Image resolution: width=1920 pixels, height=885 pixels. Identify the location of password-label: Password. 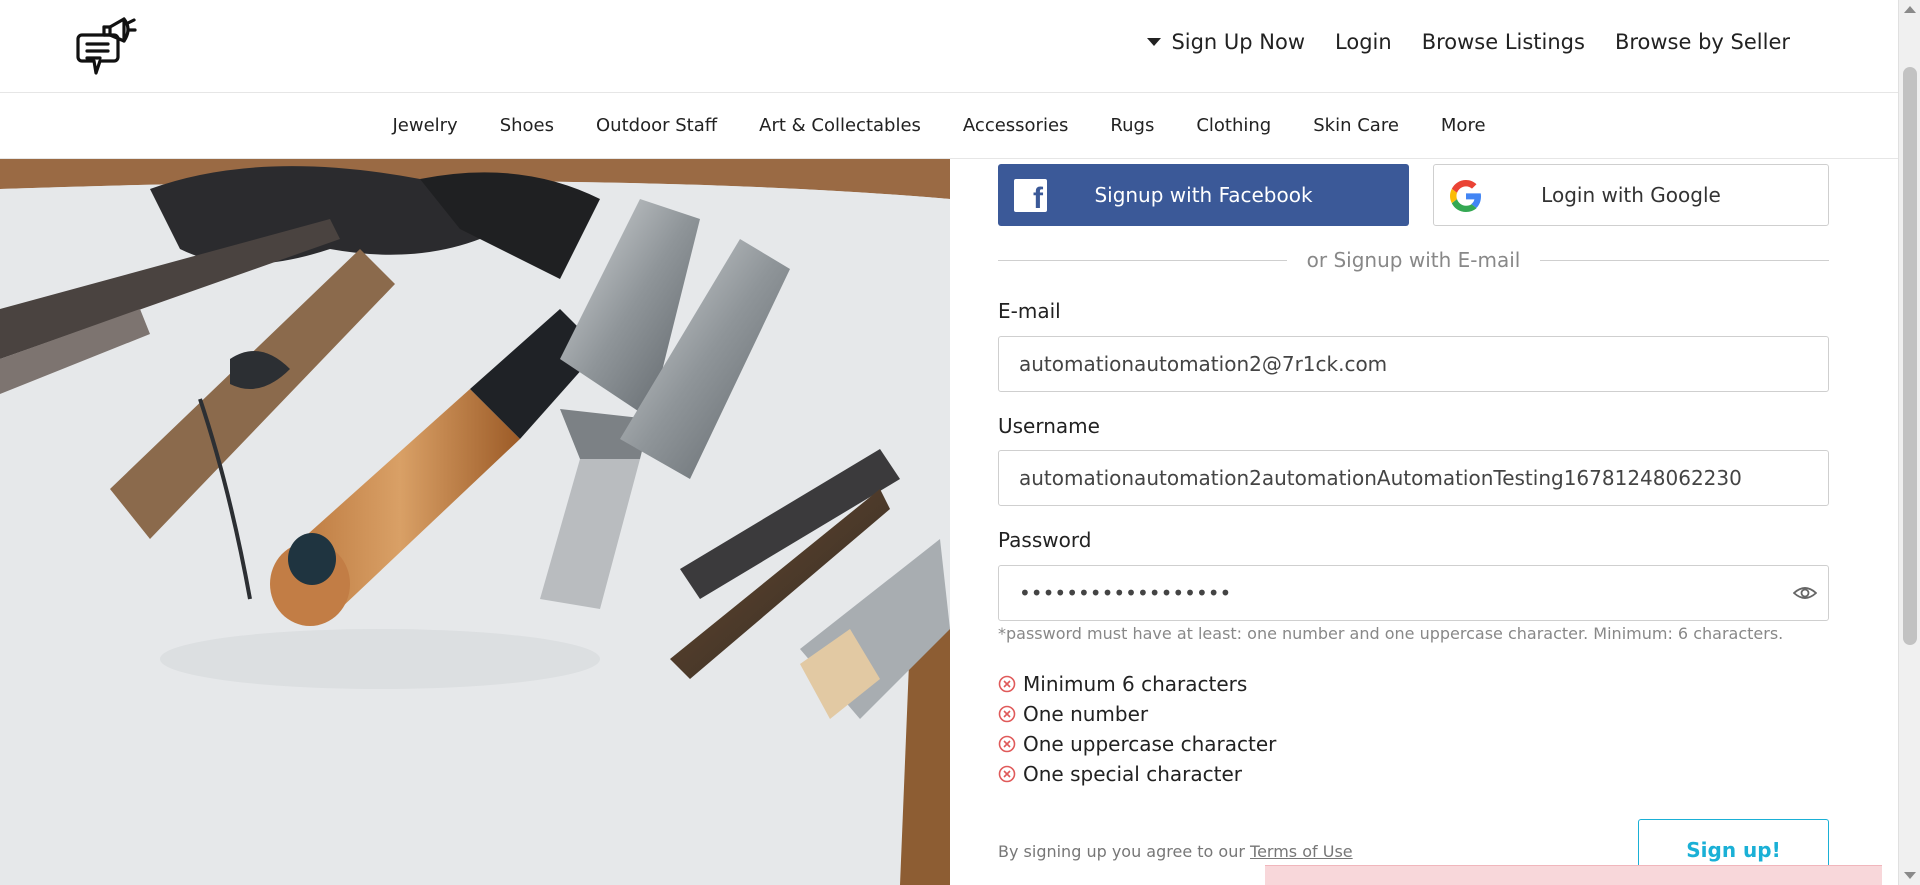
(1045, 540).